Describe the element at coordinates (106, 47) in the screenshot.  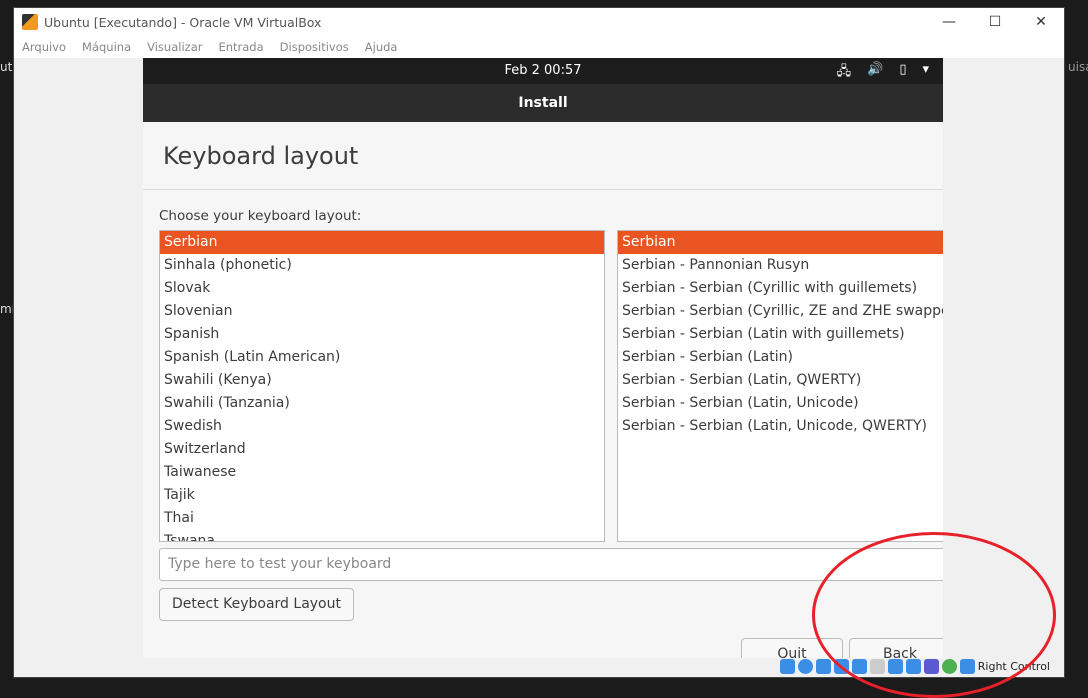
I see `menu-maquina: Máquina` at that location.